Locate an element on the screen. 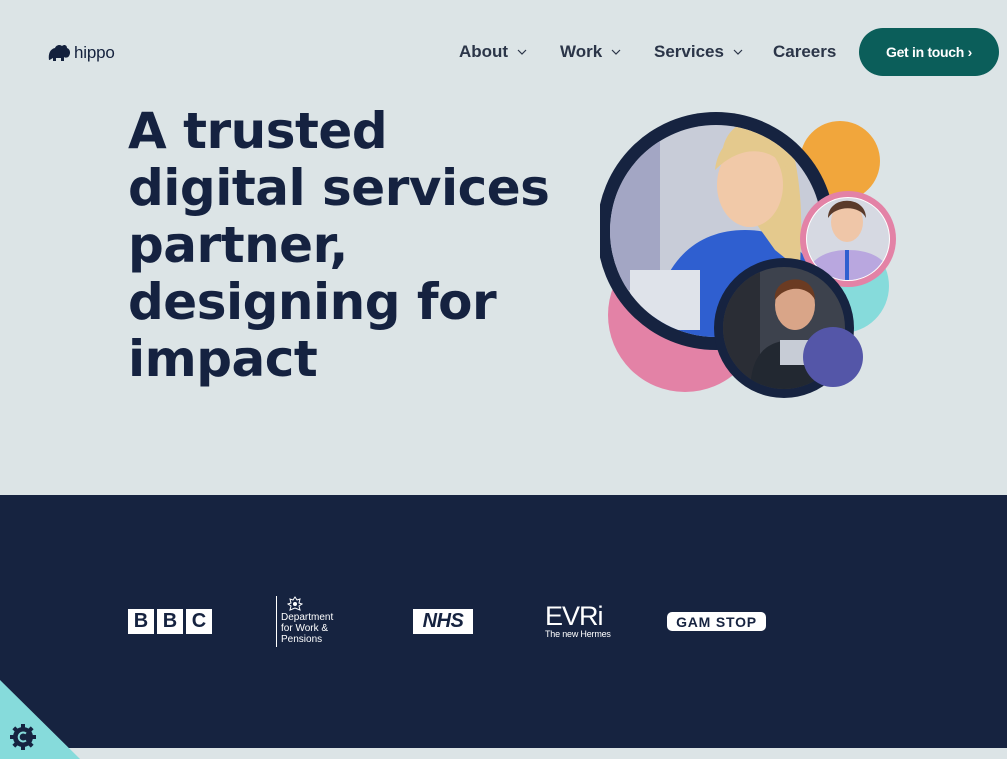 This screenshot has height=759, width=1007. bbc-logo: B B C is located at coordinates (170, 621).